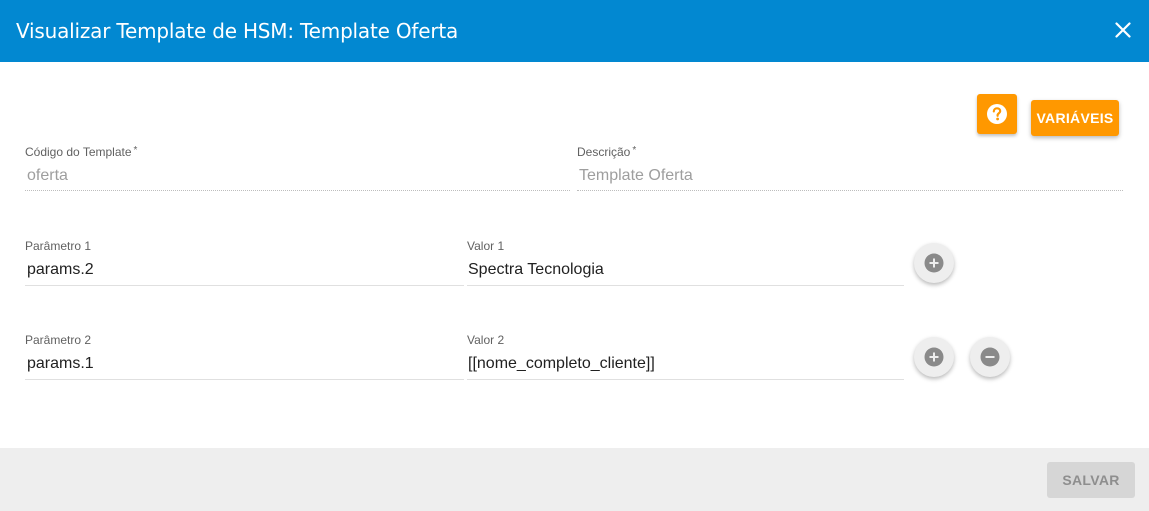  I want to click on dialog-footer: SALVAR, so click(574, 479).